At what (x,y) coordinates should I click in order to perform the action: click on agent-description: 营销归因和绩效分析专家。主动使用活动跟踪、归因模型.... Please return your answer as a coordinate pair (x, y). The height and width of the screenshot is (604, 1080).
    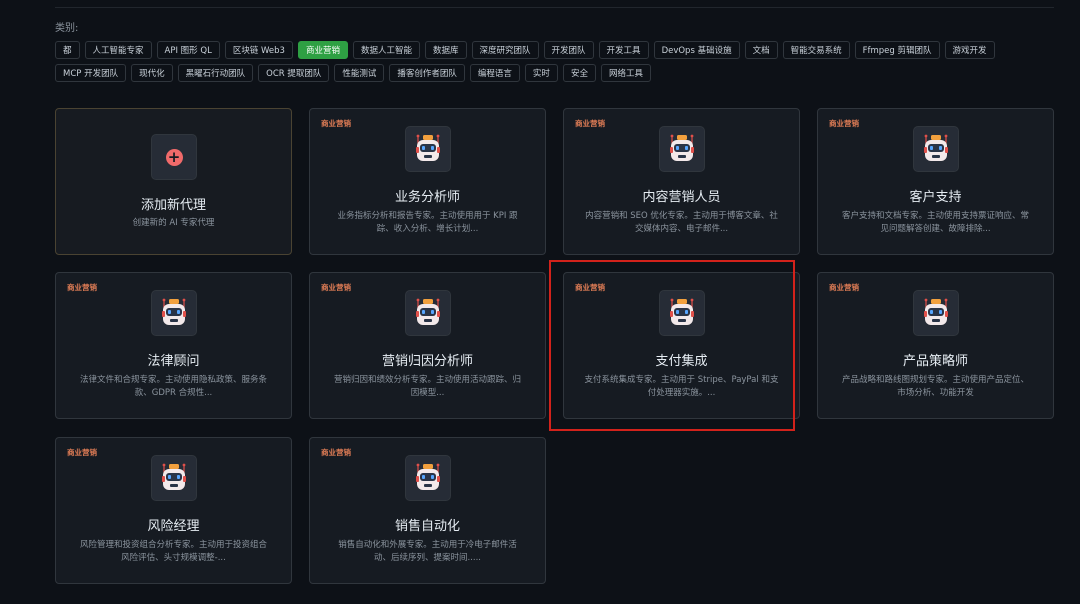
    Looking at the image, I should click on (427, 386).